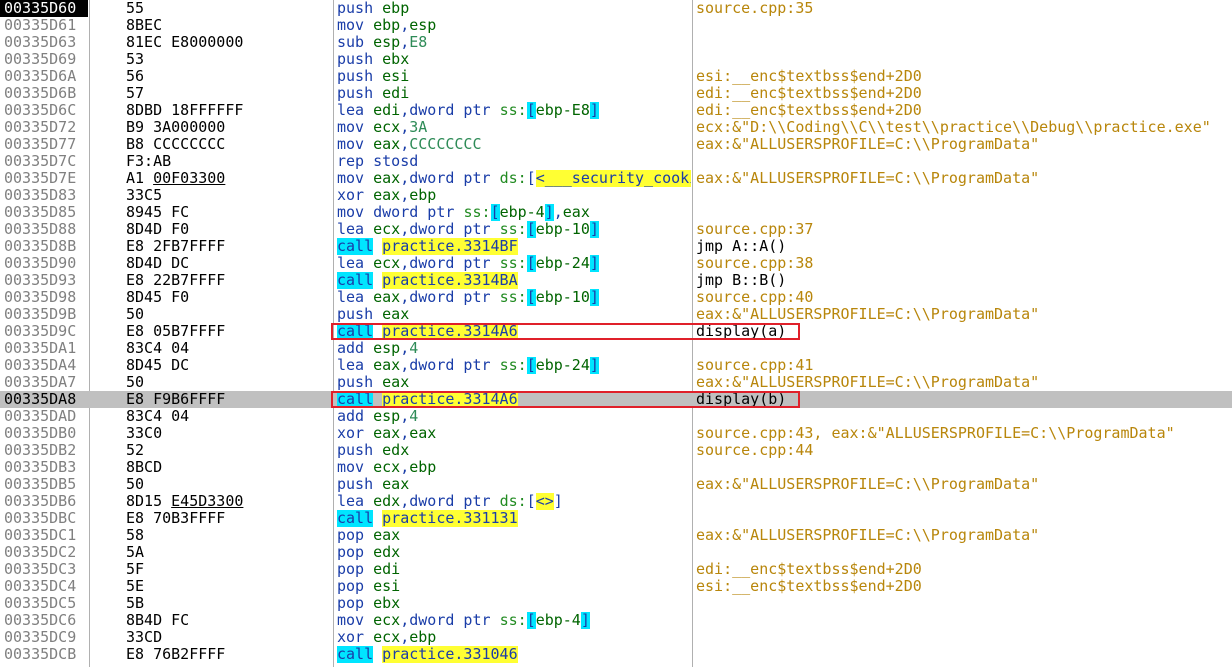  I want to click on address-cell: 00335D77, so click(44, 144).